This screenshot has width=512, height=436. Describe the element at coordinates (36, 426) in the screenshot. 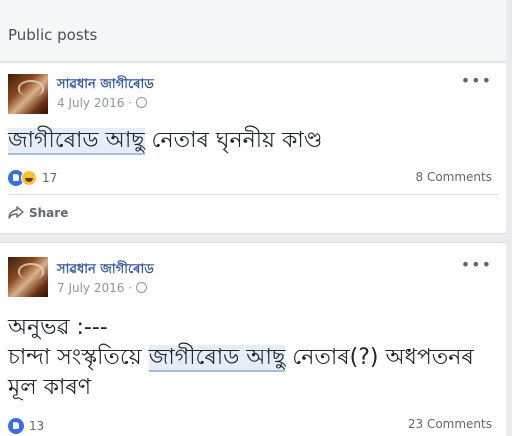

I see `reaction-count: 13` at that location.